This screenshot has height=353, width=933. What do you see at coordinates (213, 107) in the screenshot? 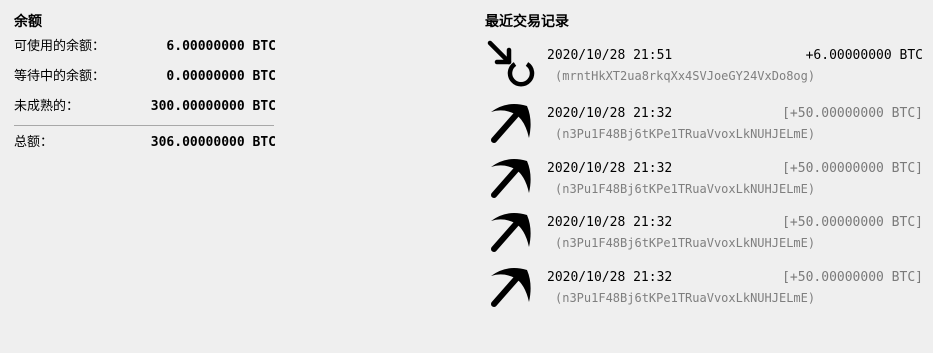
I see `immature-balance-value: 300.00000000 BTC` at bounding box center [213, 107].